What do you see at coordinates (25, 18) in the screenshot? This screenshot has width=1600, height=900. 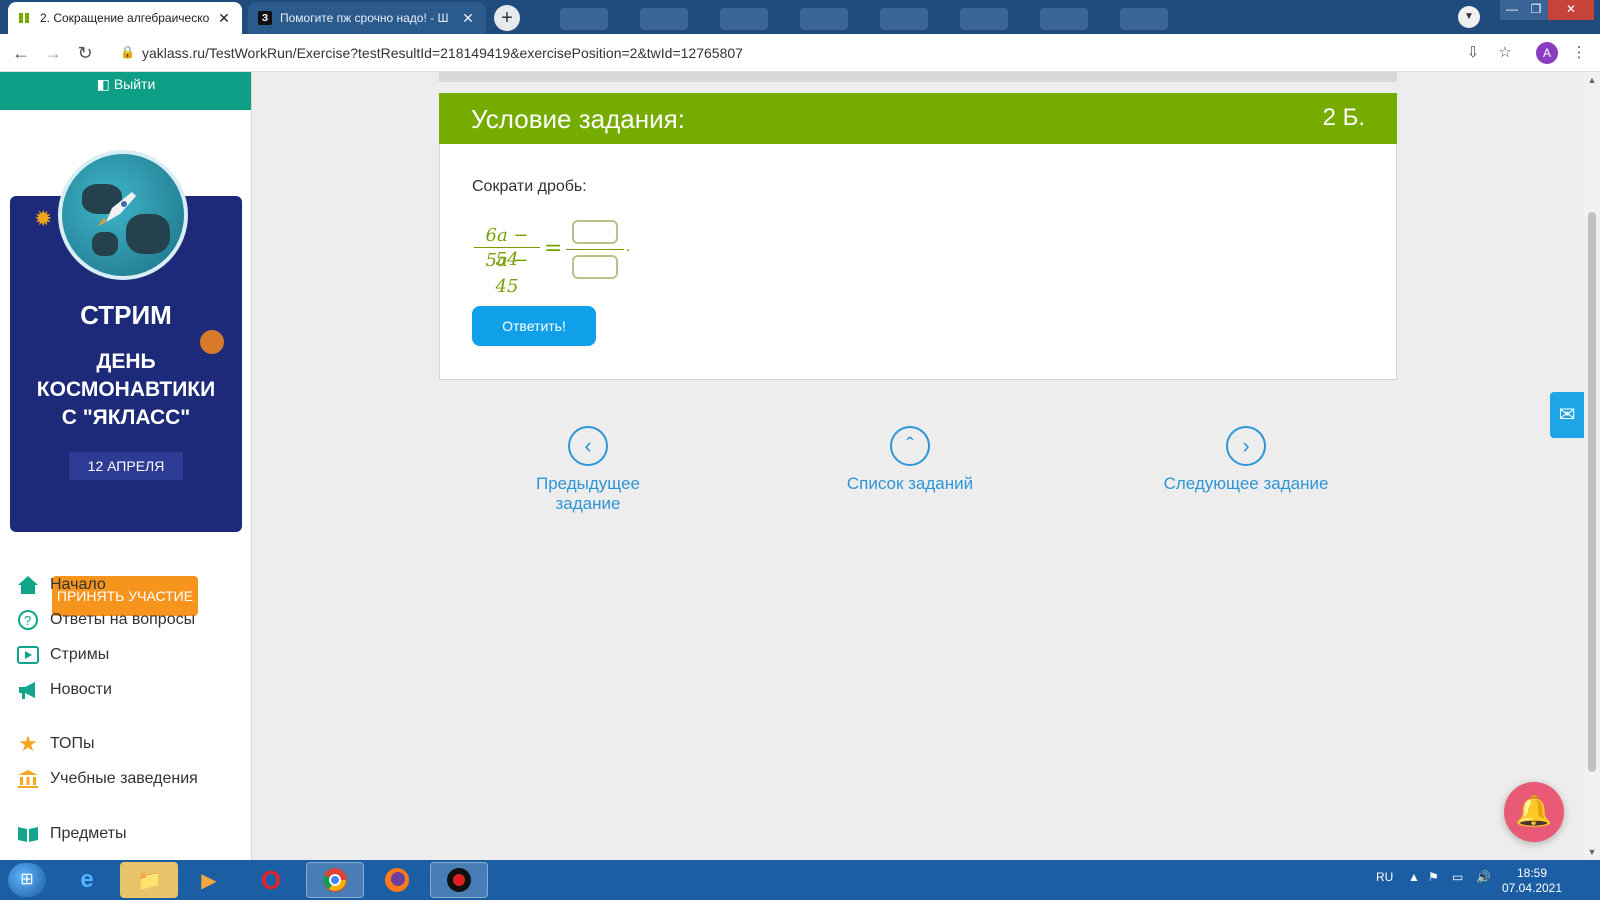 I see `yaklass-favicon-icon` at bounding box center [25, 18].